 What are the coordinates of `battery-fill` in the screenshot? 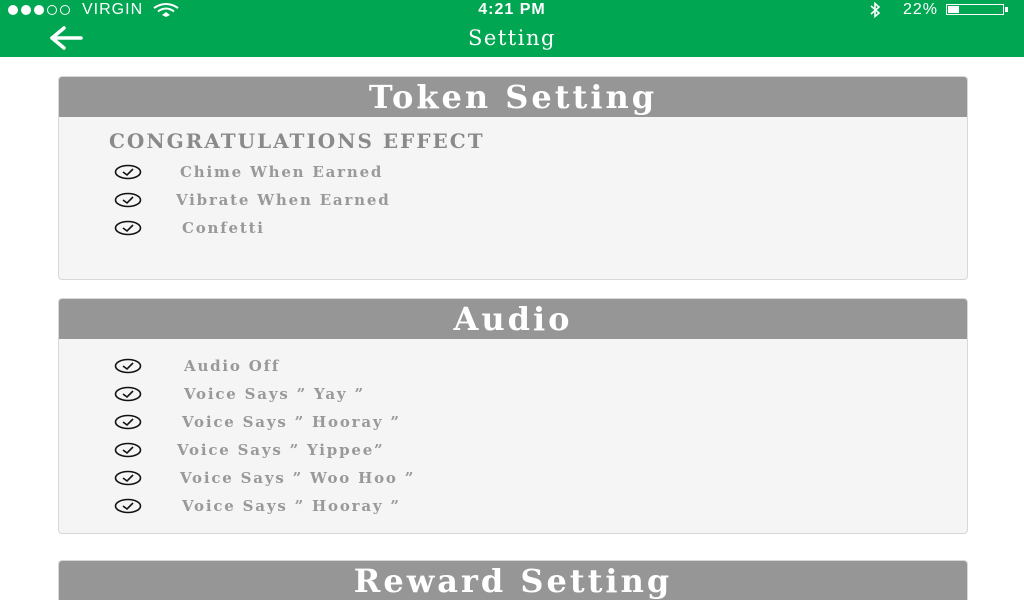 It's located at (953, 9).